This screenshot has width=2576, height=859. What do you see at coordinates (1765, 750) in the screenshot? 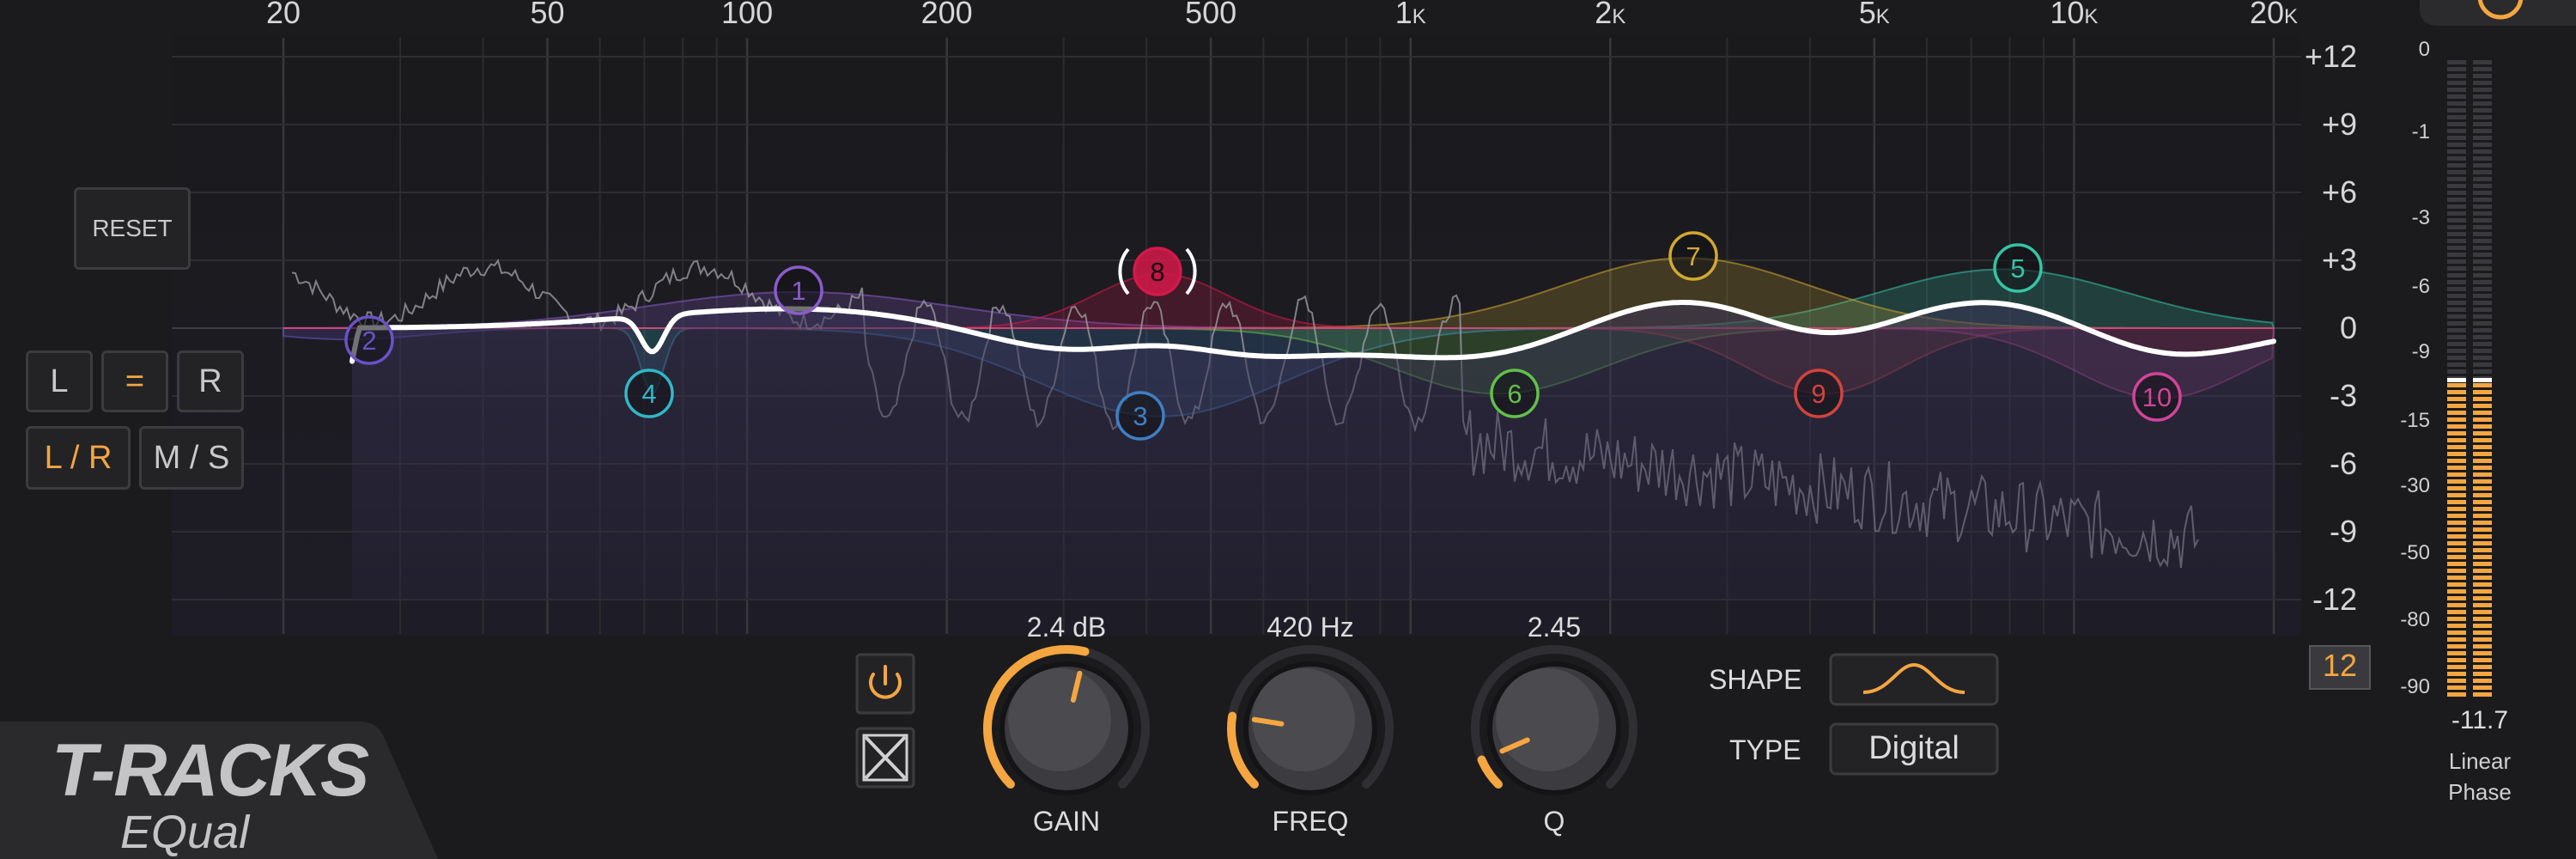
I see `type-label: TYPE` at bounding box center [1765, 750].